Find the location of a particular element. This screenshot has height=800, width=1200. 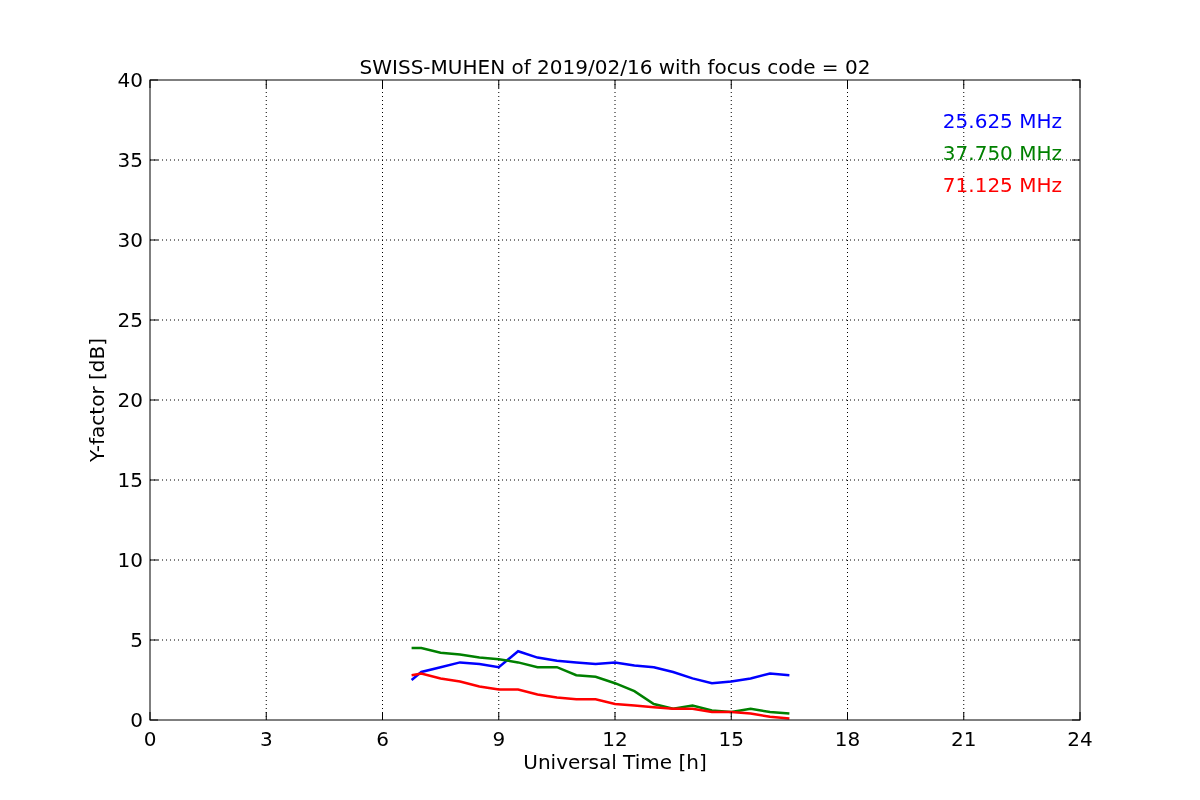

y-axis-label: Y-factor [dB] is located at coordinates (97, 400).